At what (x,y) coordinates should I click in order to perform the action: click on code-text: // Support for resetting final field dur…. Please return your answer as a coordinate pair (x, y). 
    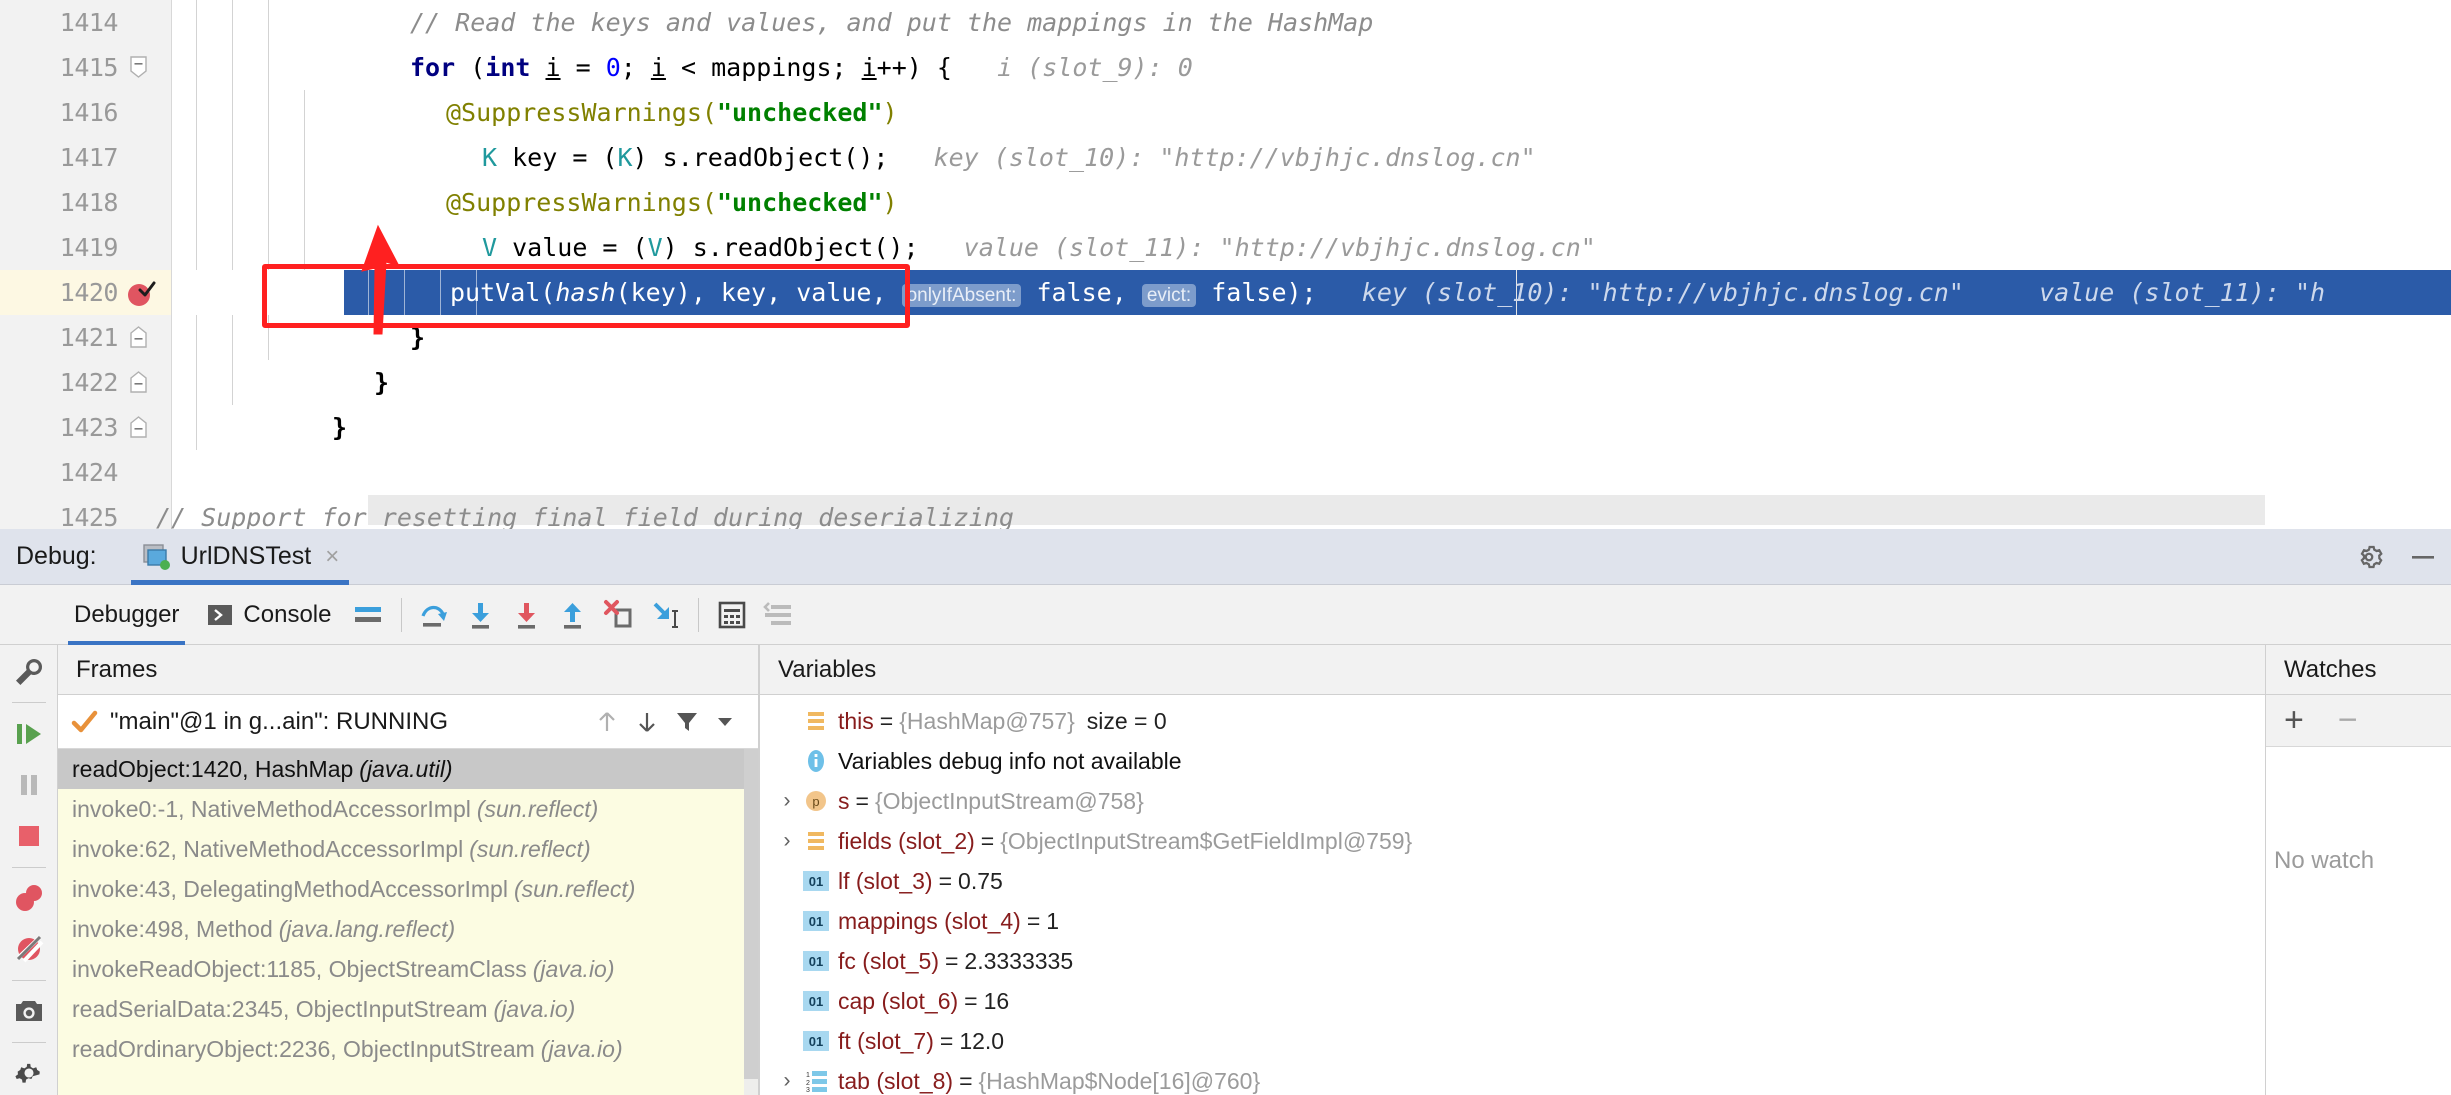
    Looking at the image, I should click on (1303, 512).